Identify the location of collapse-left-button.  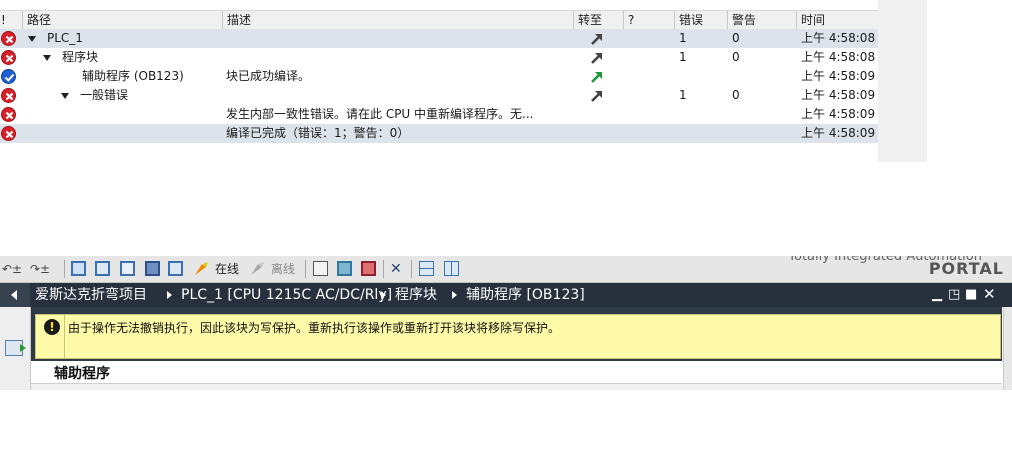
(15, 295).